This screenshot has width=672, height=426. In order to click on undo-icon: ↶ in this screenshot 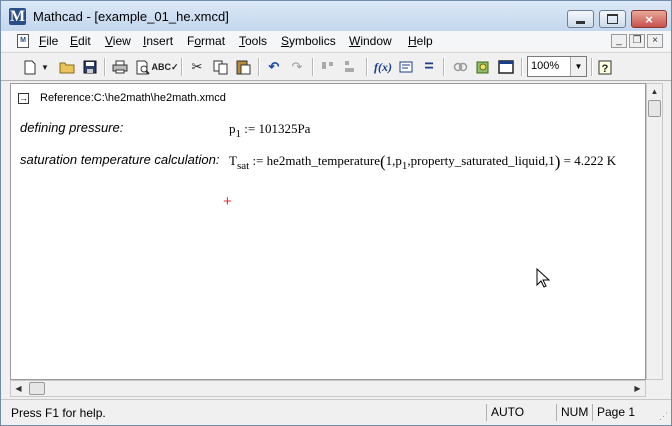, I will do `click(274, 67)`.